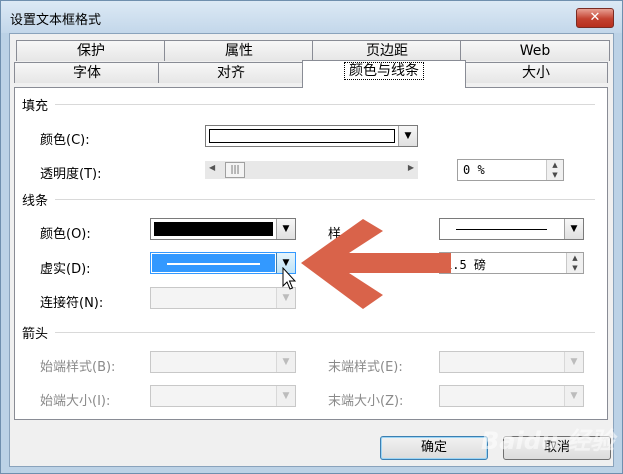  Describe the element at coordinates (384, 71) in the screenshot. I see `tab-label: 颜色与线条` at that location.